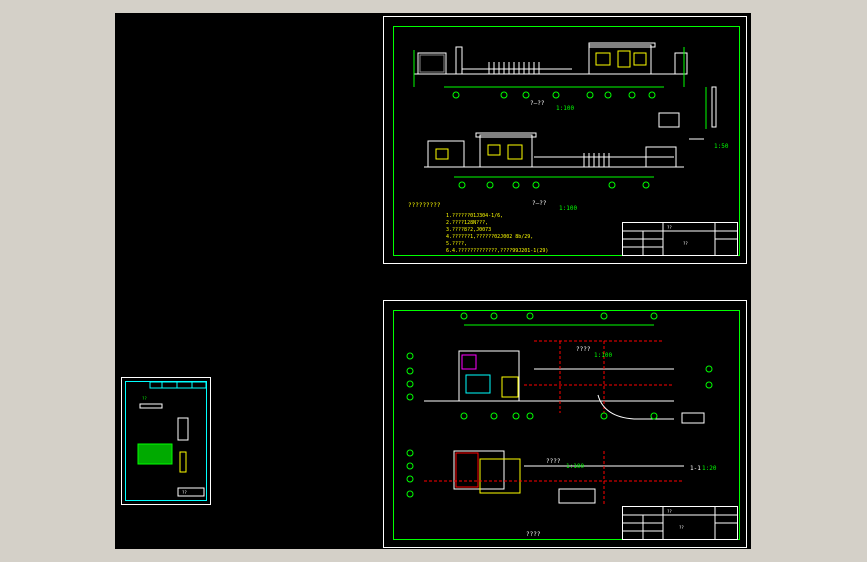  Describe the element at coordinates (424, 205) in the screenshot. I see `notes-heading: ?????????` at that location.